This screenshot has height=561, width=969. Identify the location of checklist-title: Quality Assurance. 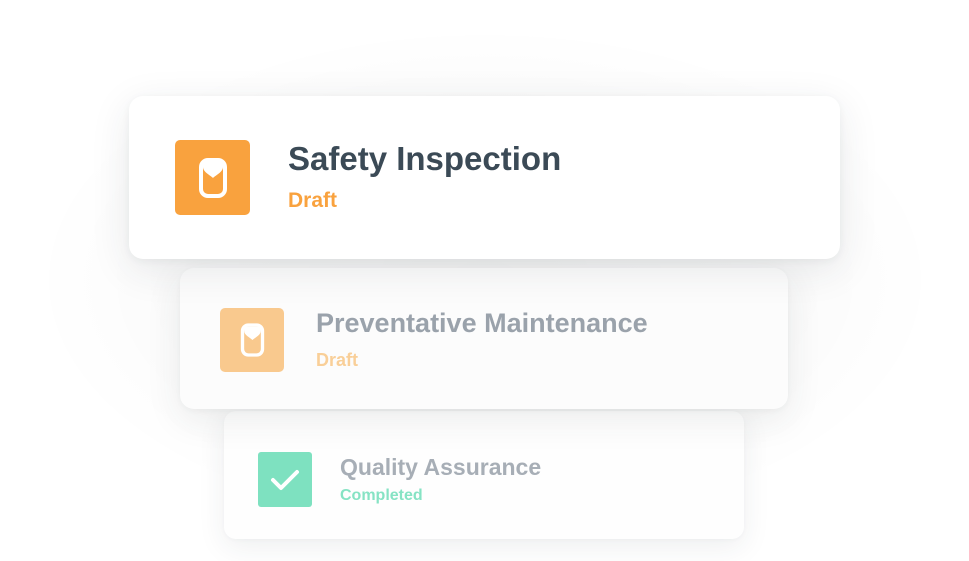
(441, 467).